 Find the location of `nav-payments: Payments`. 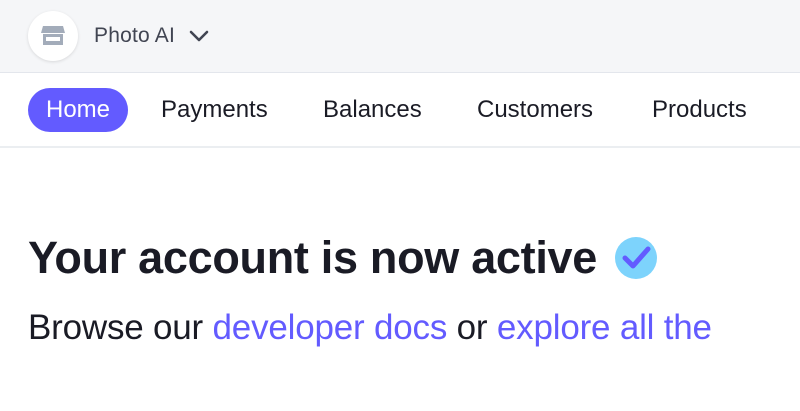

nav-payments: Payments is located at coordinates (214, 110).